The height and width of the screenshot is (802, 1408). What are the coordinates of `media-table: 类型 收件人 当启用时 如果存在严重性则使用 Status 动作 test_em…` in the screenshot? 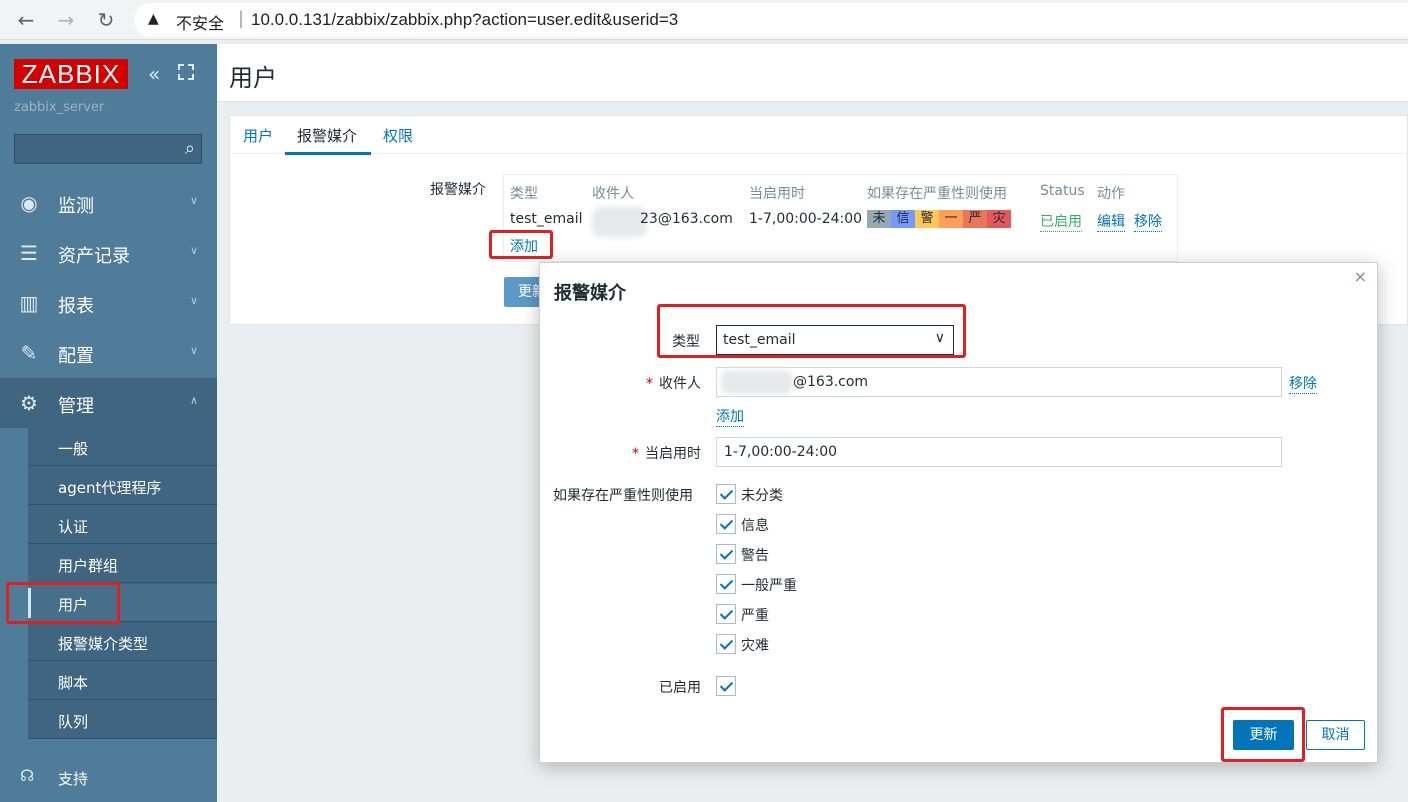 It's located at (840, 218).